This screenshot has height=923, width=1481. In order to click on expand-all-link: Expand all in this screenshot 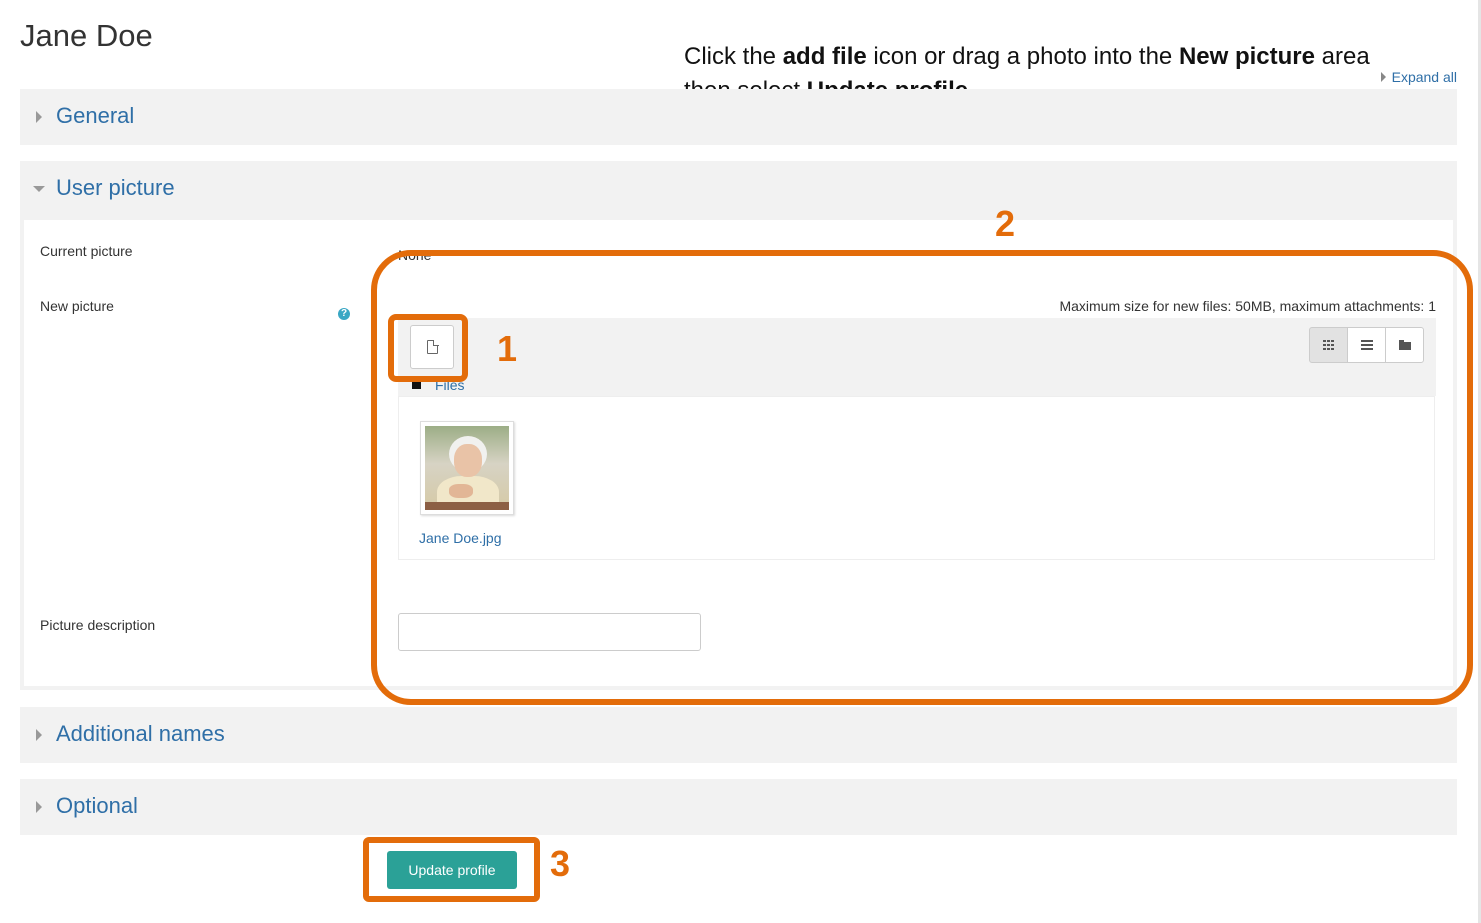, I will do `click(1418, 77)`.